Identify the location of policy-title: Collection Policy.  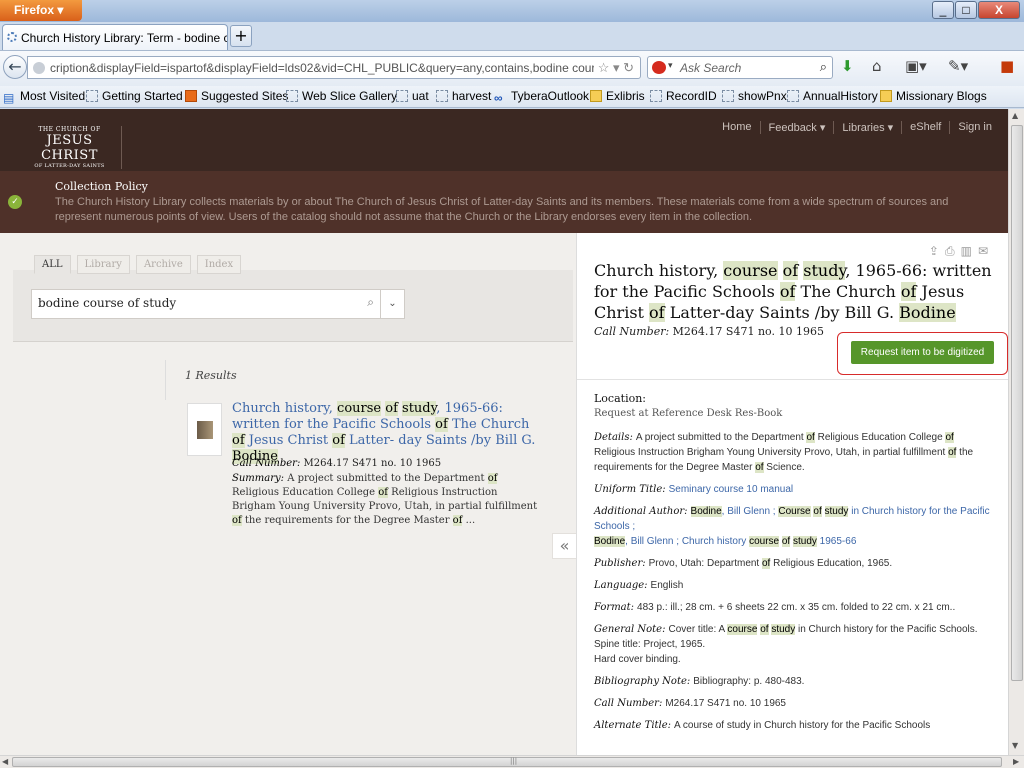
(101, 186).